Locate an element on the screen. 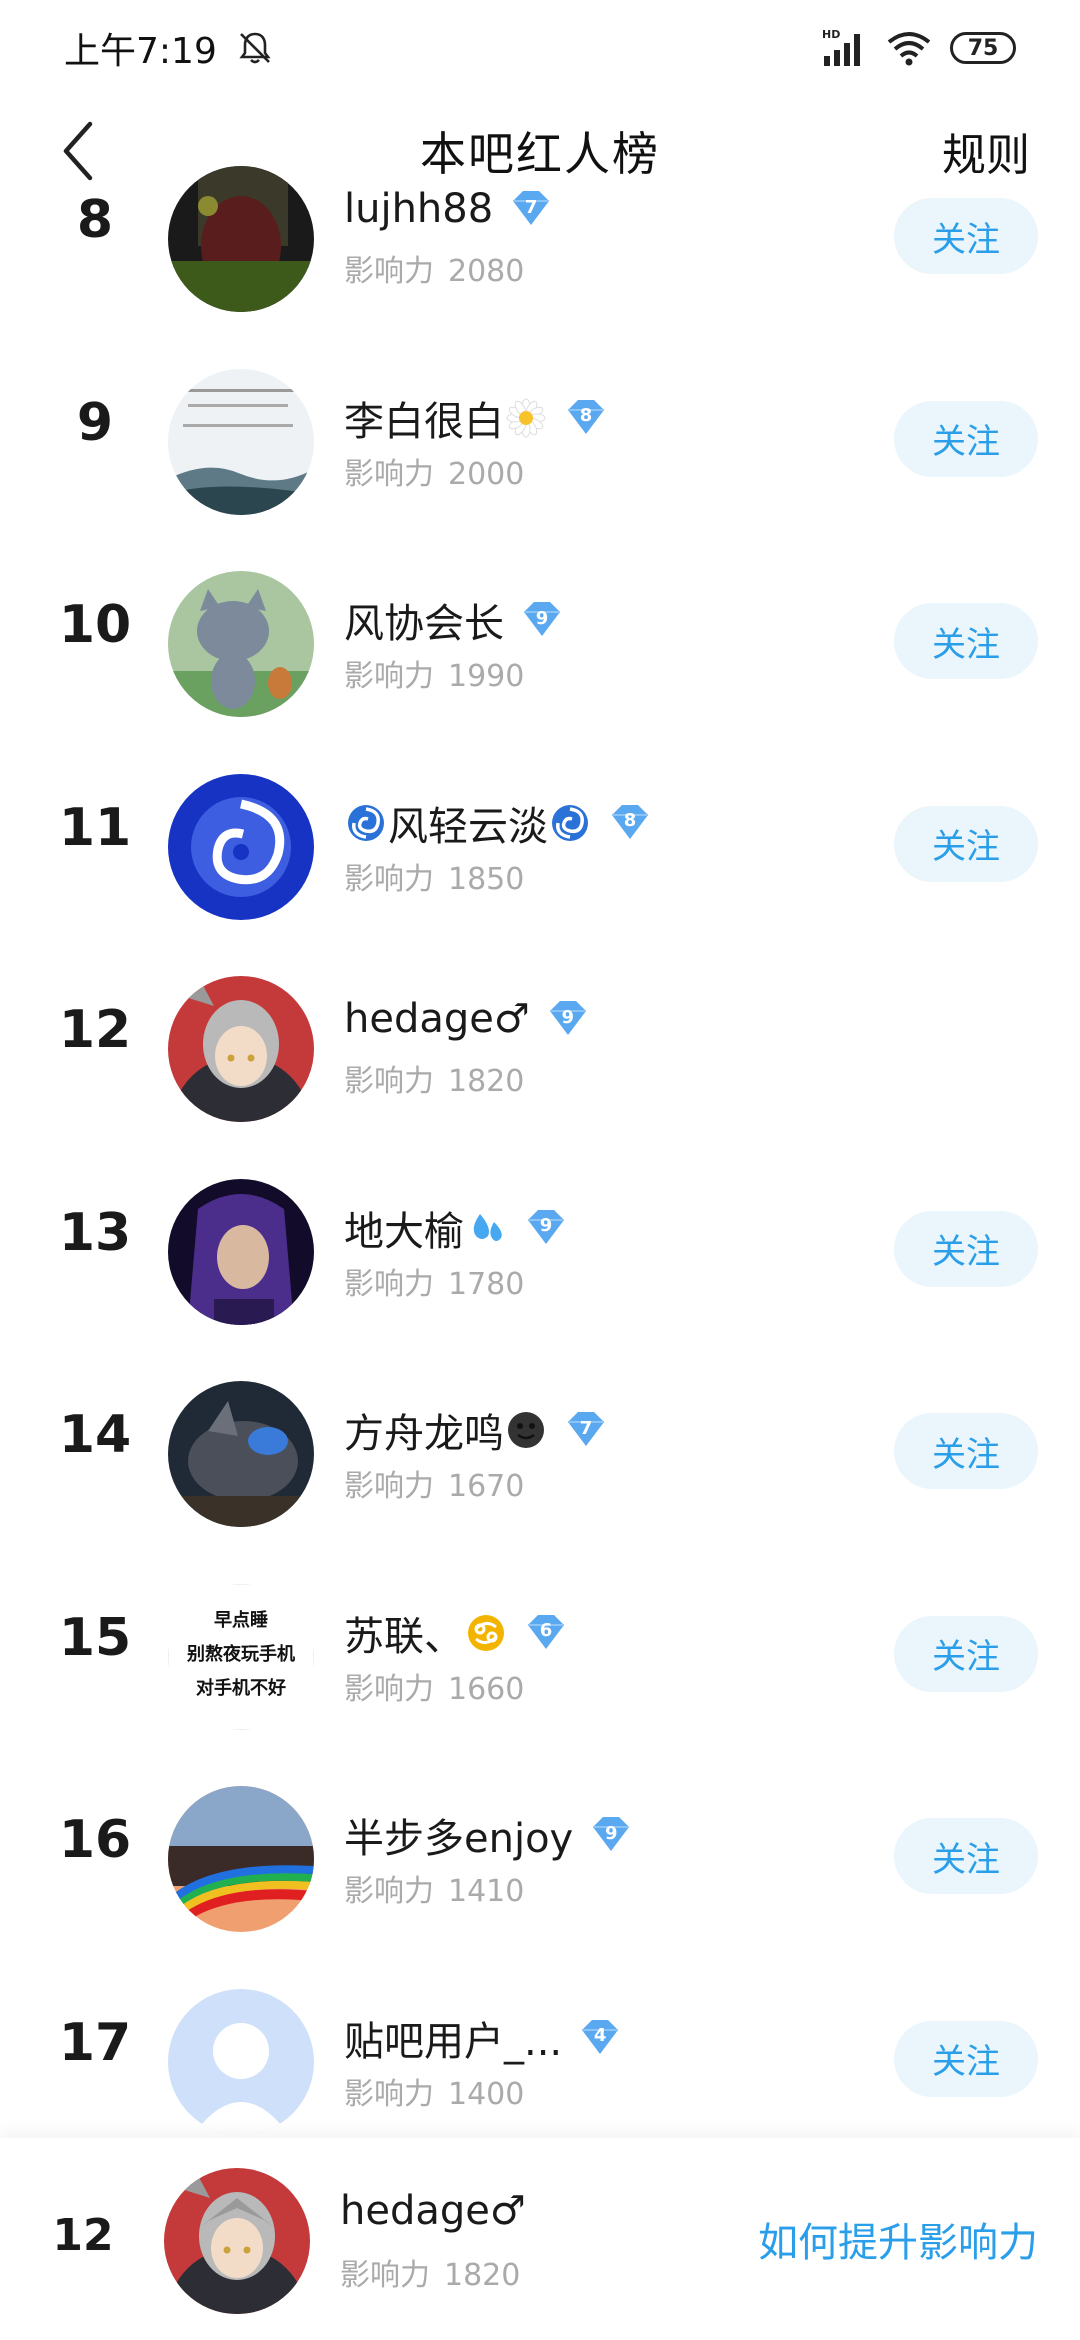 The height and width of the screenshot is (2340, 1080). nav-bar: 本吧红人榜 规则 is located at coordinates (540, 151).